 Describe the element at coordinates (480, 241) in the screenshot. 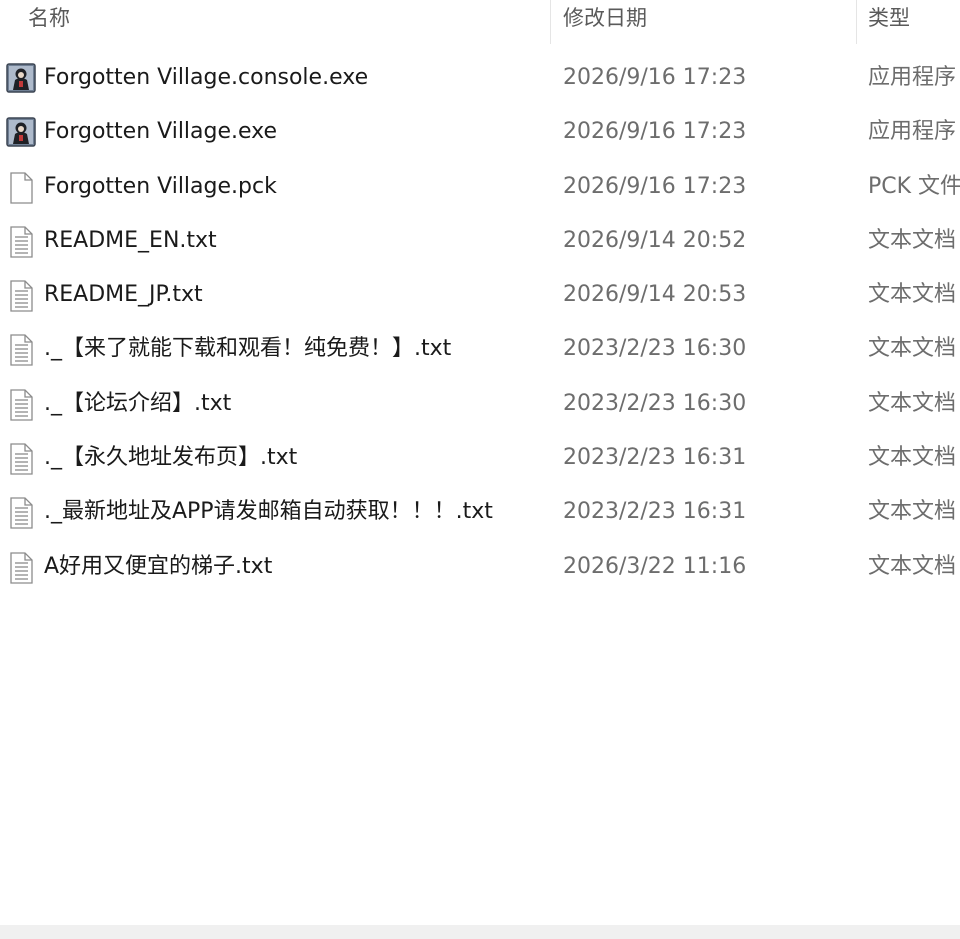

I see `file-row: README_EN.txt 2026/9/14 20:52 文本文档` at that location.